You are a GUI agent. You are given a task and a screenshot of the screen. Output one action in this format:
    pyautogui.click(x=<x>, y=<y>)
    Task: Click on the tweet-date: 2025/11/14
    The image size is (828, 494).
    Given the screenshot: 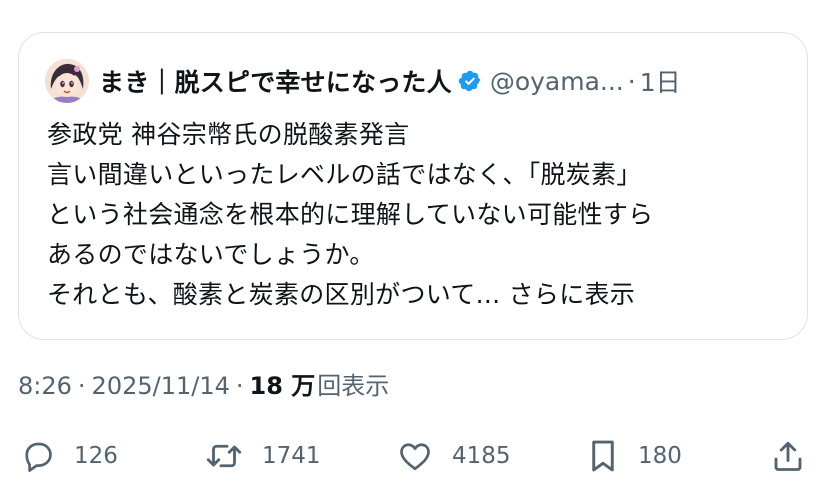 What is the action you would take?
    pyautogui.click(x=161, y=386)
    